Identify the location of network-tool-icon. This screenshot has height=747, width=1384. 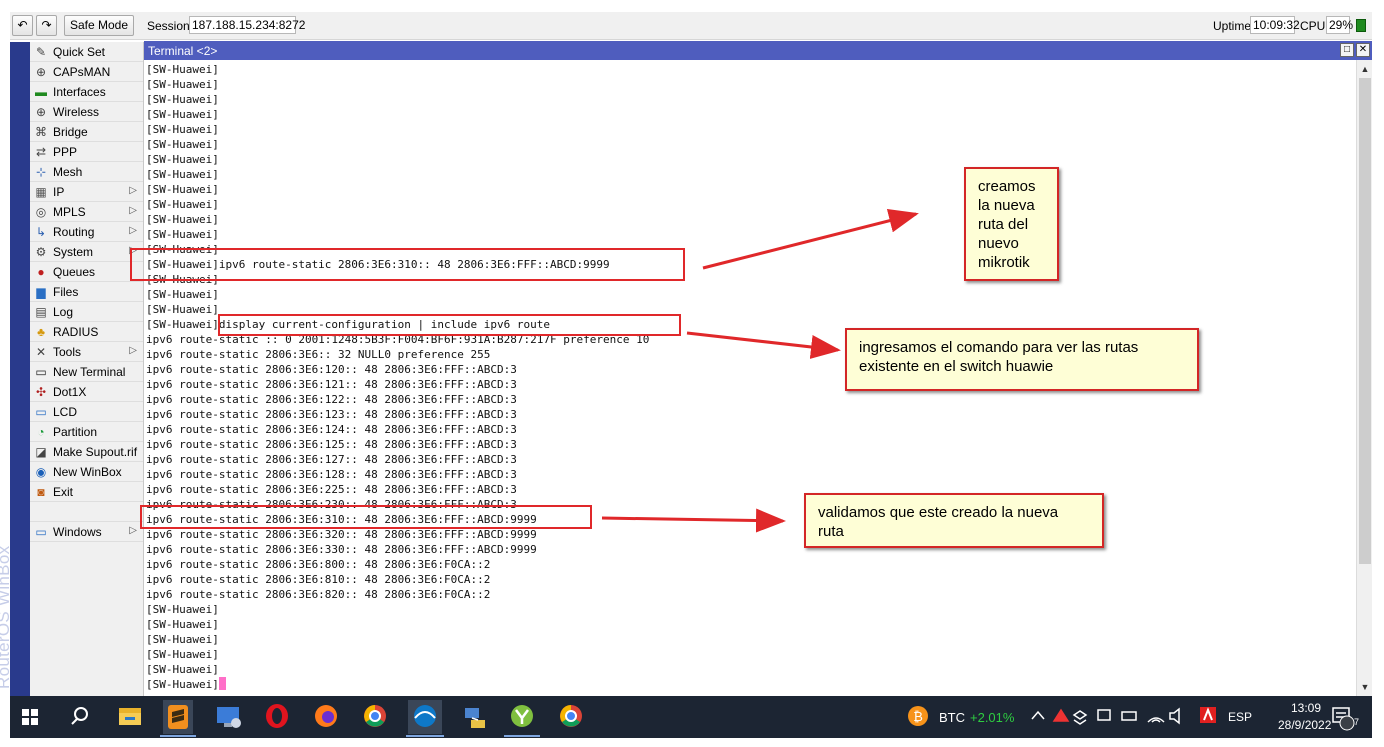
(475, 718).